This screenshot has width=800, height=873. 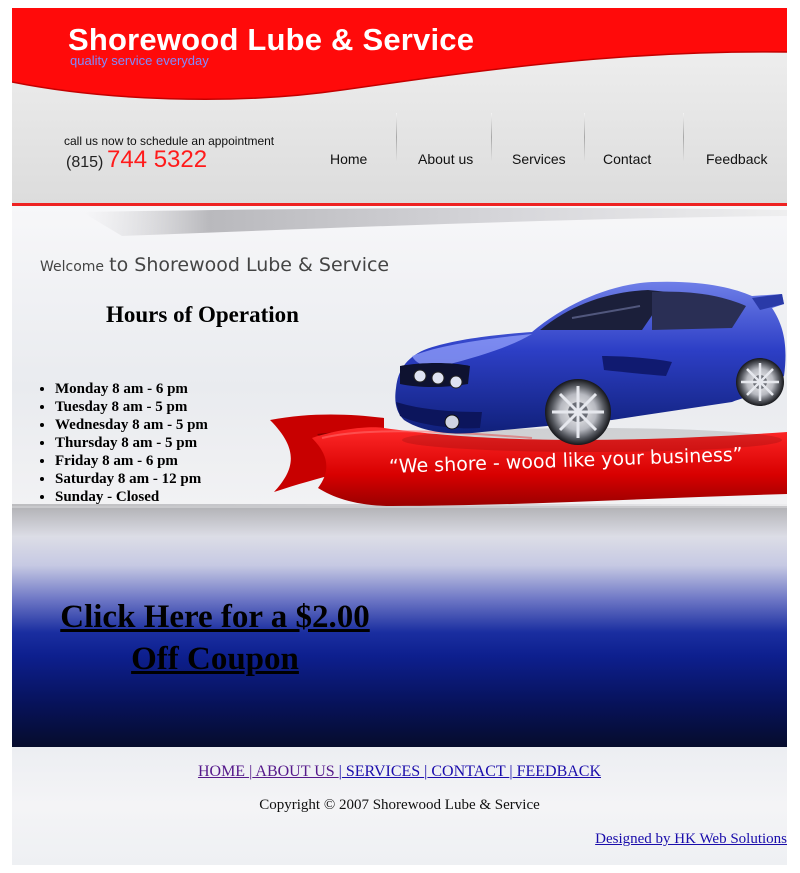 What do you see at coordinates (157, 159) in the screenshot?
I see `phone-number: 744 5322` at bounding box center [157, 159].